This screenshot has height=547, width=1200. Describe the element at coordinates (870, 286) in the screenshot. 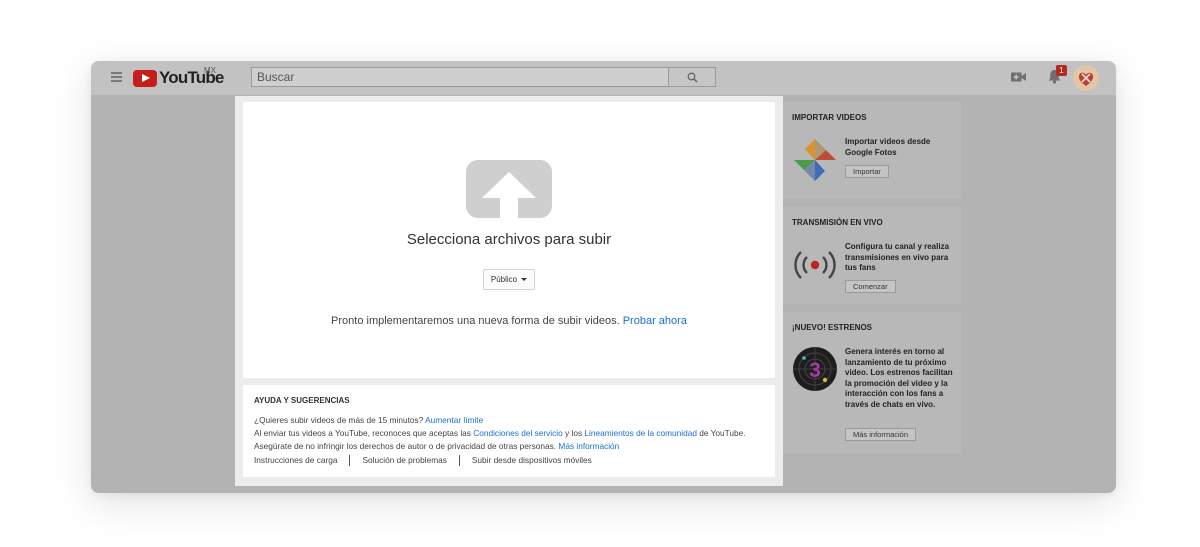

I see `start-live-button: Comenzar` at that location.